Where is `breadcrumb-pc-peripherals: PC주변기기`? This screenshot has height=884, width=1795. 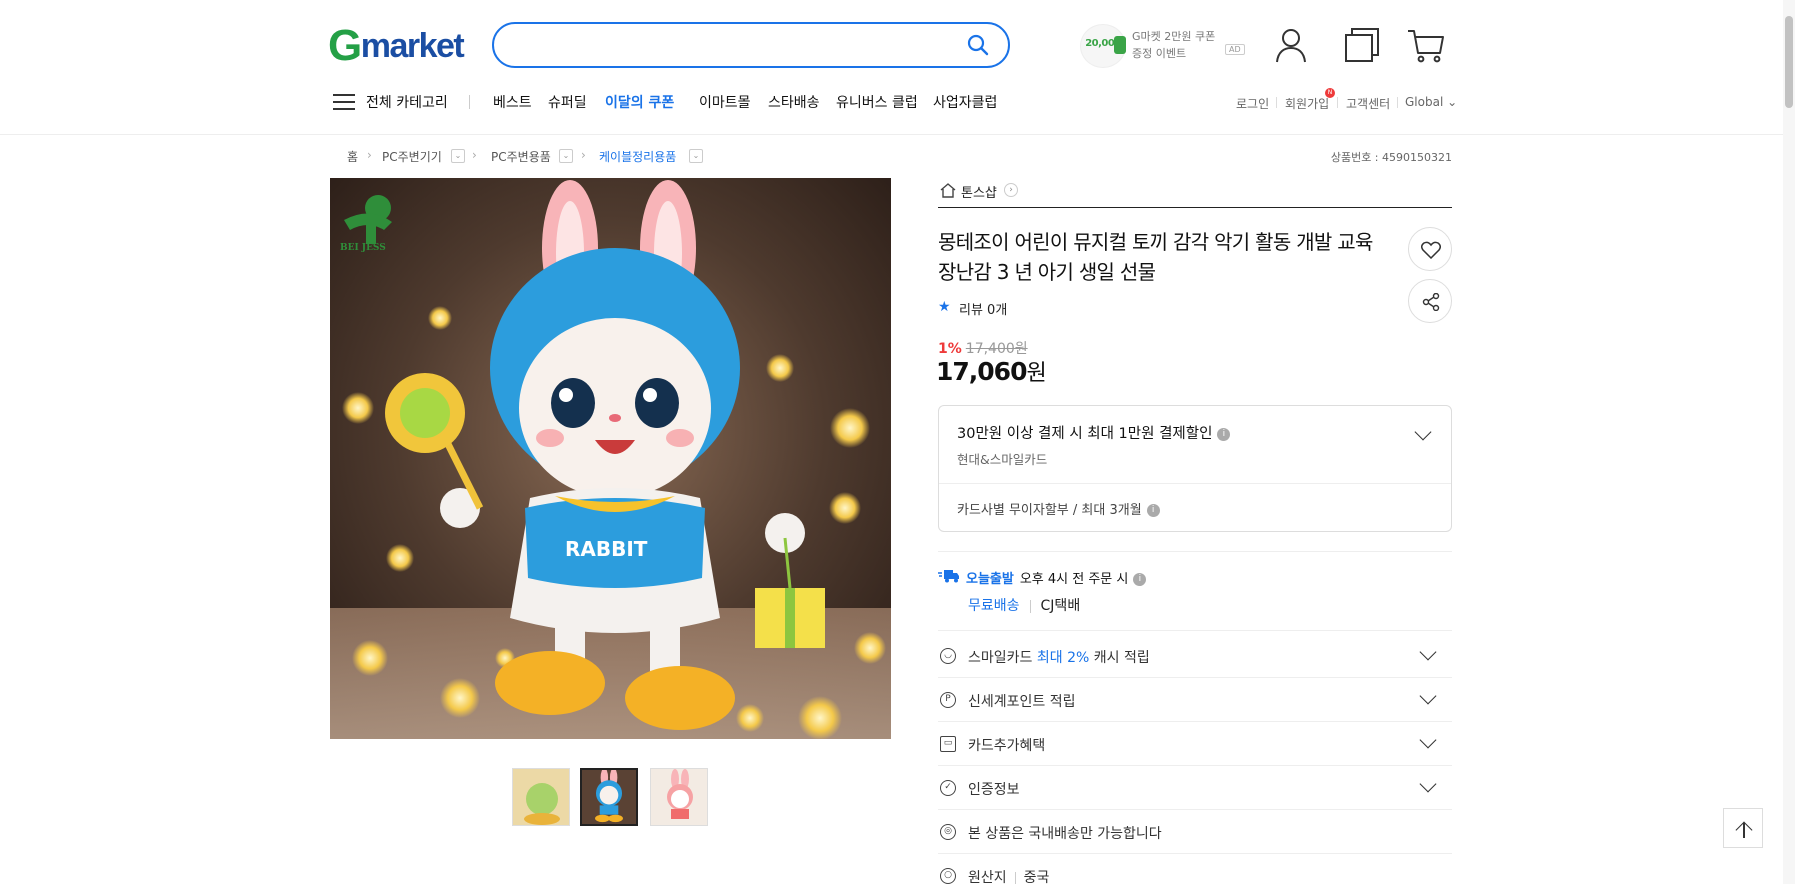 breadcrumb-pc-peripherals: PC주변기기 is located at coordinates (412, 156).